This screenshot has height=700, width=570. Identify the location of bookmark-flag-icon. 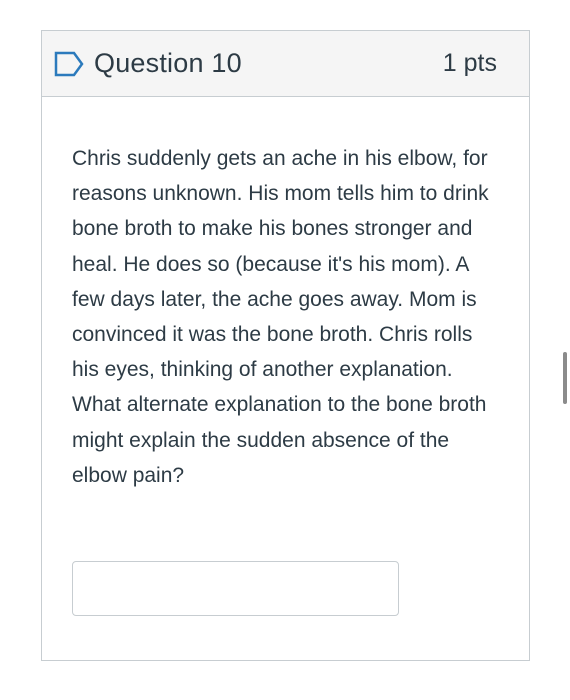
(69, 64).